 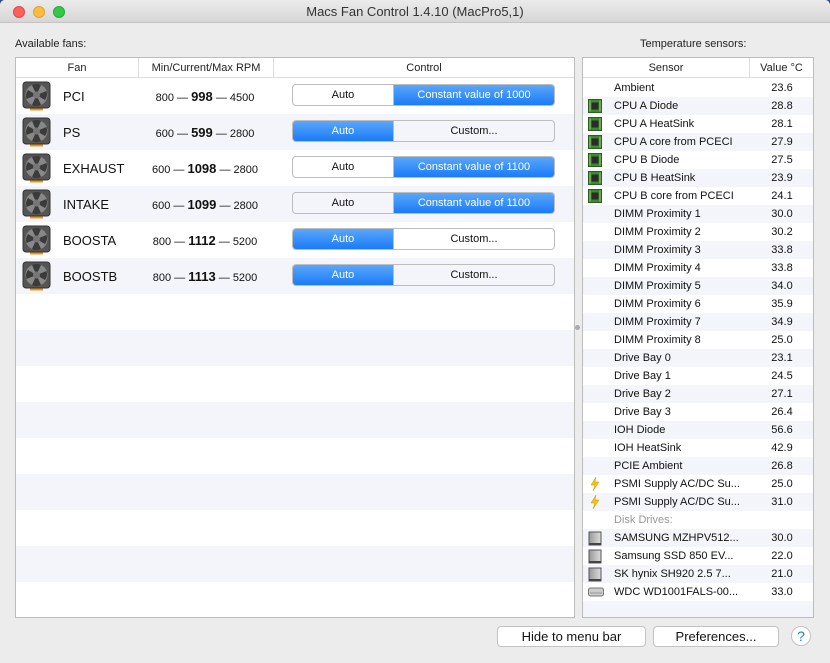 What do you see at coordinates (202, 132) in the screenshot?
I see `rpm-current: 599` at bounding box center [202, 132].